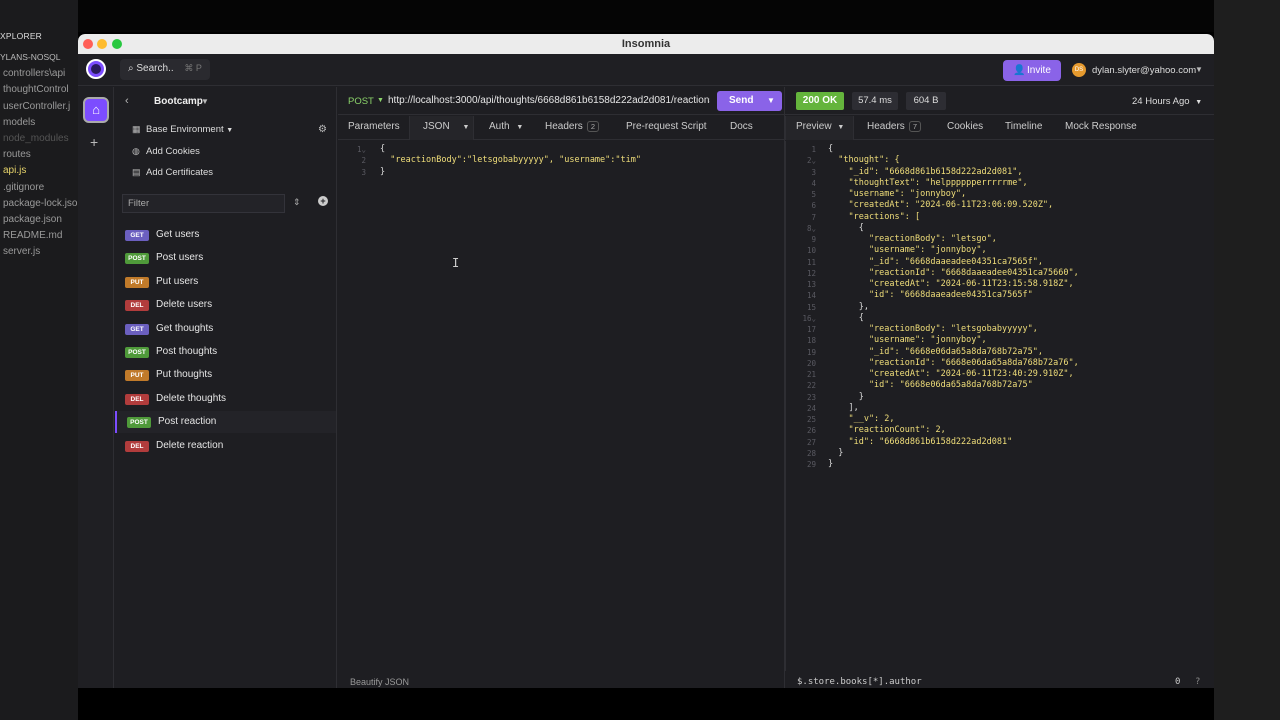 The image size is (1280, 720). Describe the element at coordinates (886, 126) in the screenshot. I see `tab-response-headers-label: Headers` at that location.